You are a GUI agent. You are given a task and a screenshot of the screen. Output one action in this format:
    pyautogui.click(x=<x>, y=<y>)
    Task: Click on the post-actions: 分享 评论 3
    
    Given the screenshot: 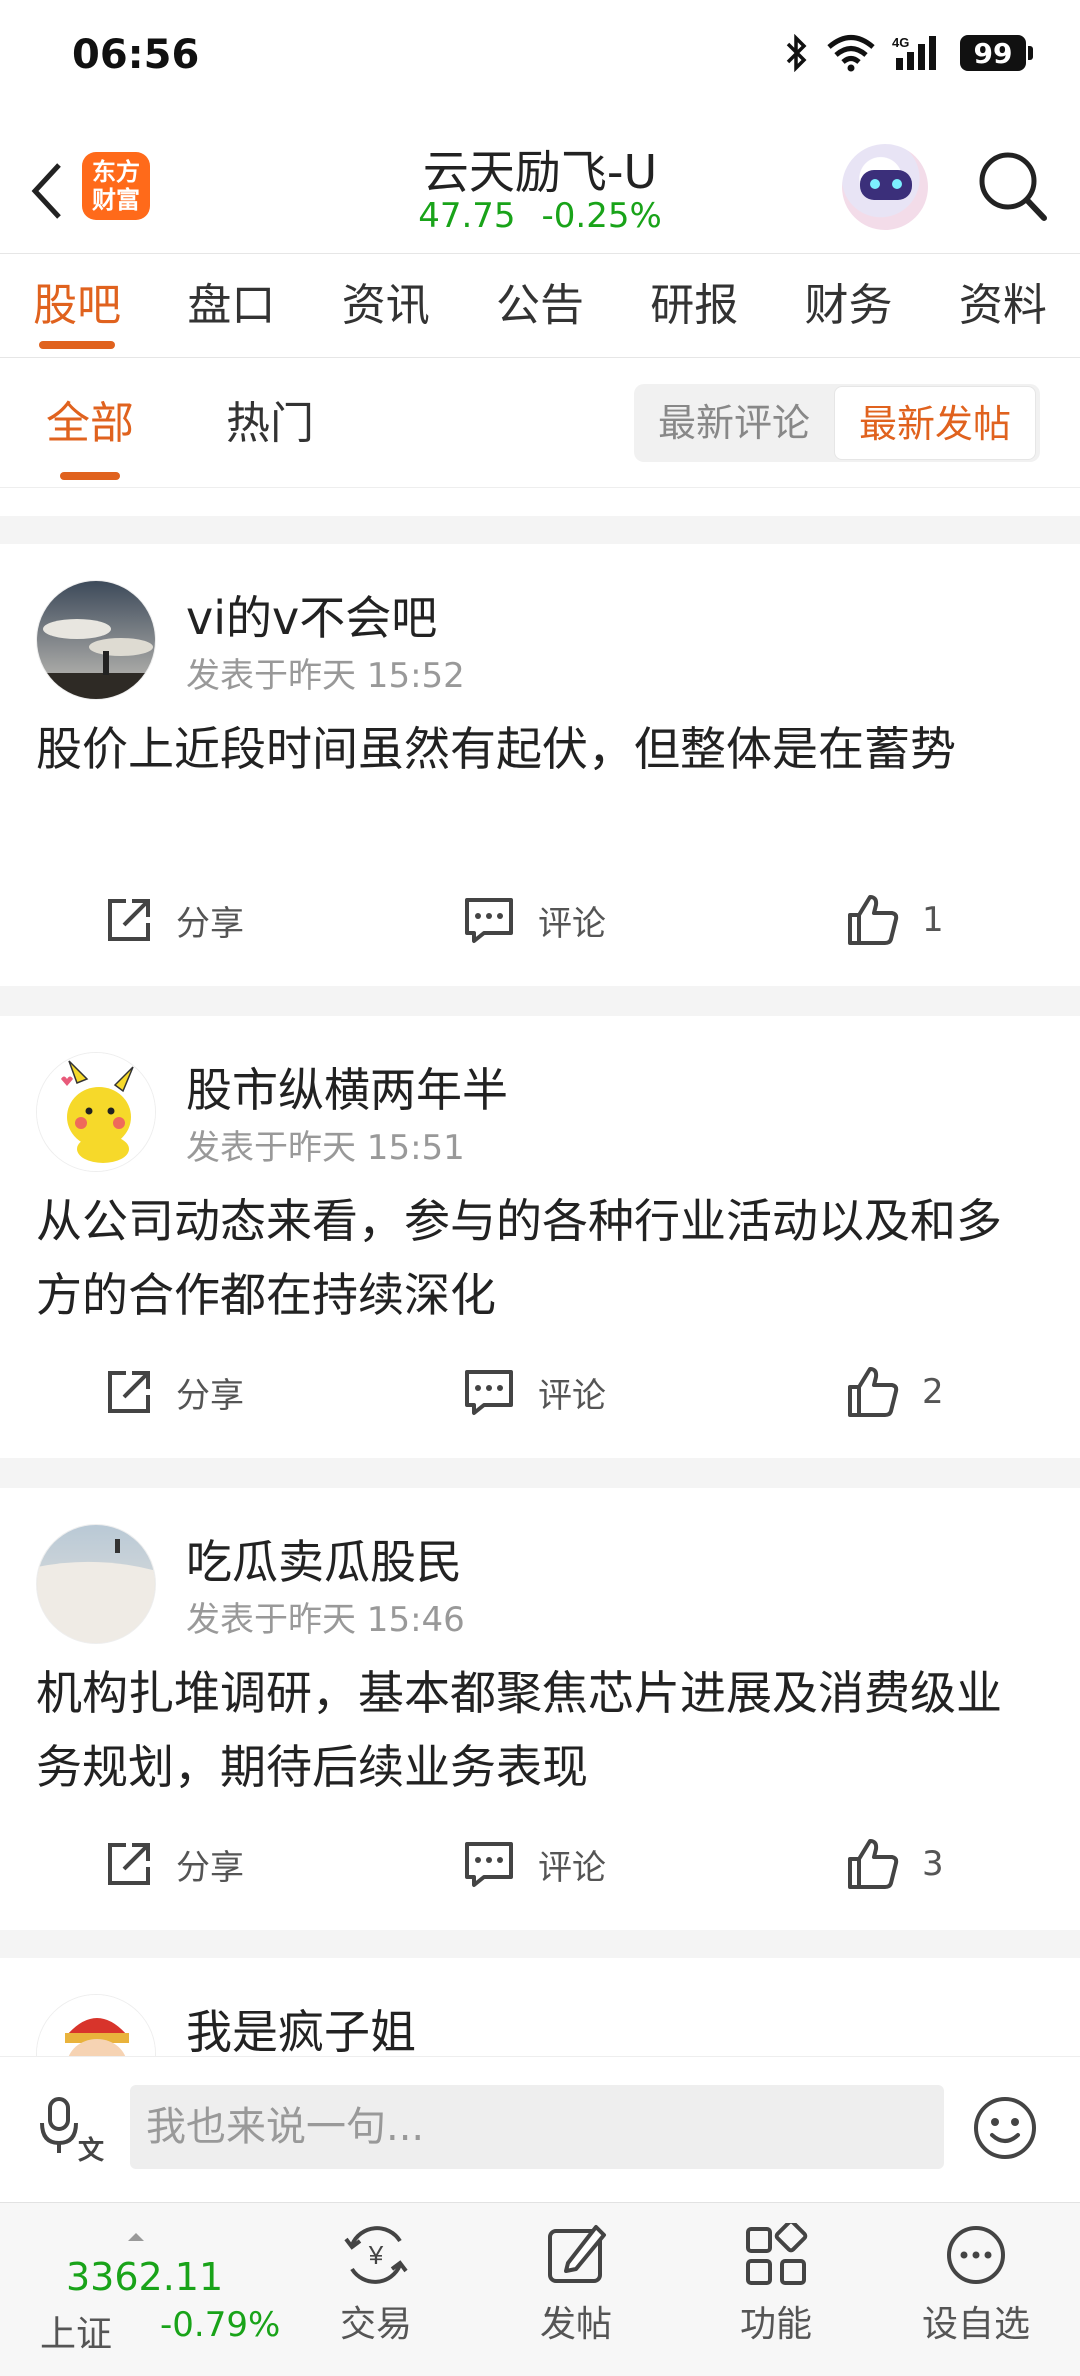 What is the action you would take?
    pyautogui.click(x=540, y=1864)
    